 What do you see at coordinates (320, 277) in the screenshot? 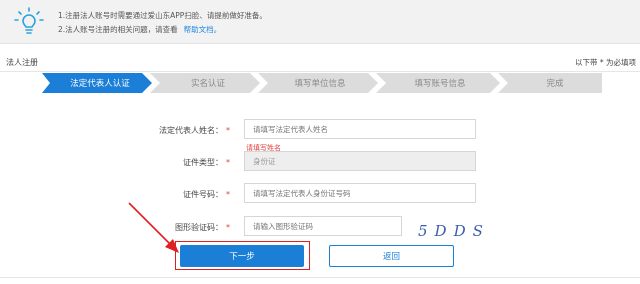
I see `bottom-divider` at bounding box center [320, 277].